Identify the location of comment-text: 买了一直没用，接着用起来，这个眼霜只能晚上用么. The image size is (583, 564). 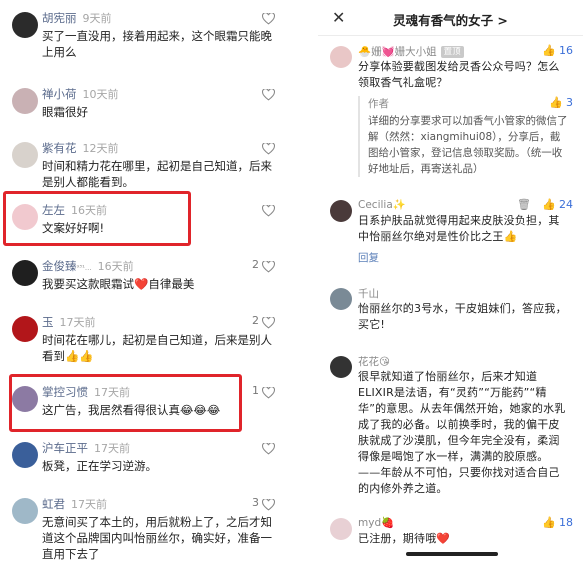
(157, 44).